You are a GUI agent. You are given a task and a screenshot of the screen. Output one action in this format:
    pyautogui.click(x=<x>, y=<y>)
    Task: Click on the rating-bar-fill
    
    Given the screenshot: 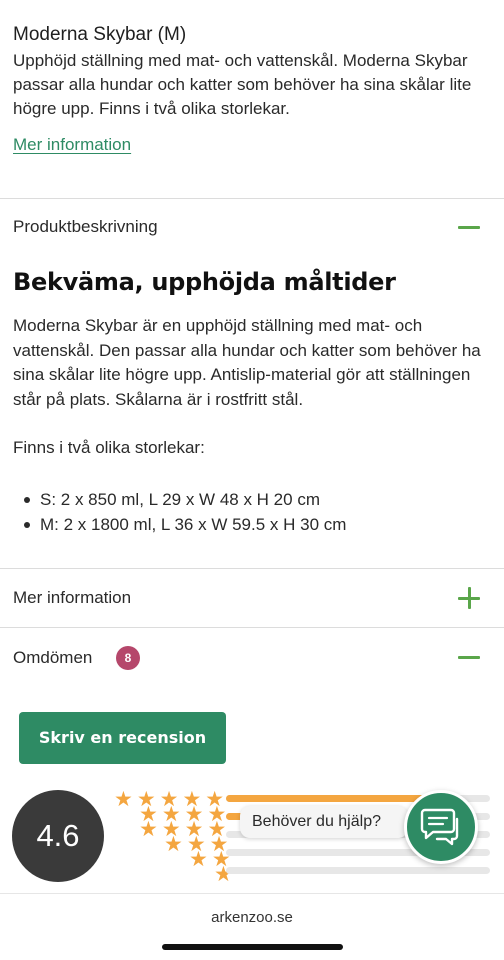 What is the action you would take?
    pyautogui.click(x=325, y=798)
    